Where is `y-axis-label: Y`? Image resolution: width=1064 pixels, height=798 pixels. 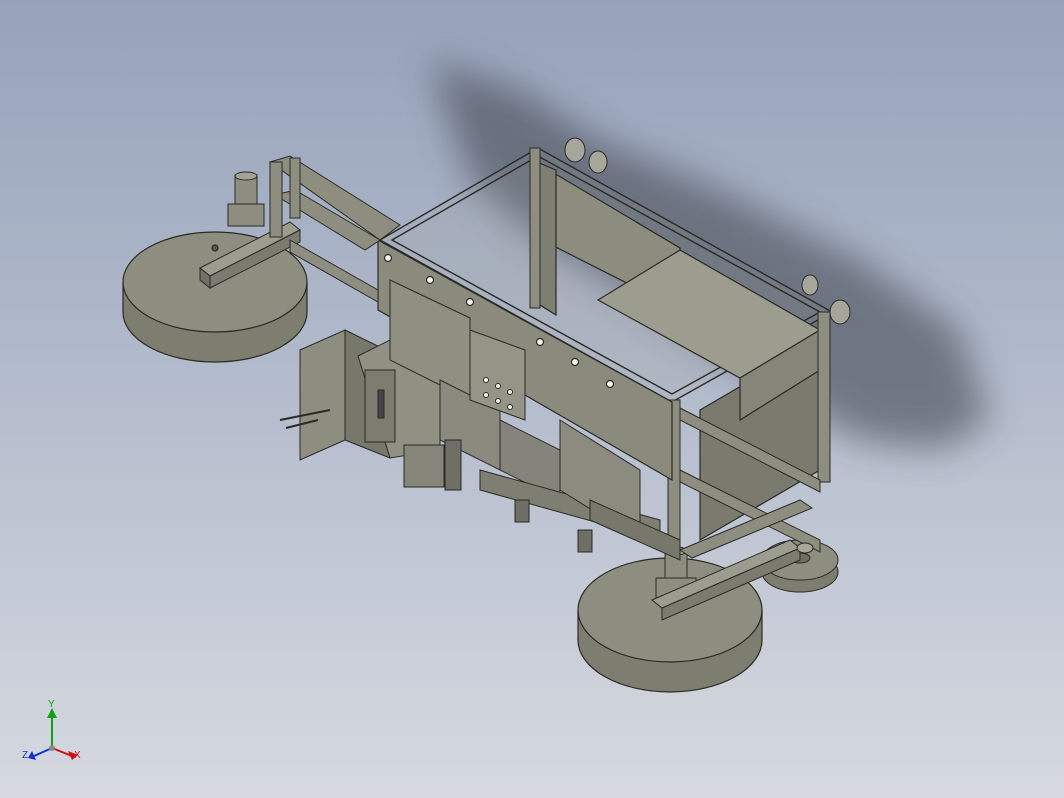 y-axis-label: Y is located at coordinates (51, 704).